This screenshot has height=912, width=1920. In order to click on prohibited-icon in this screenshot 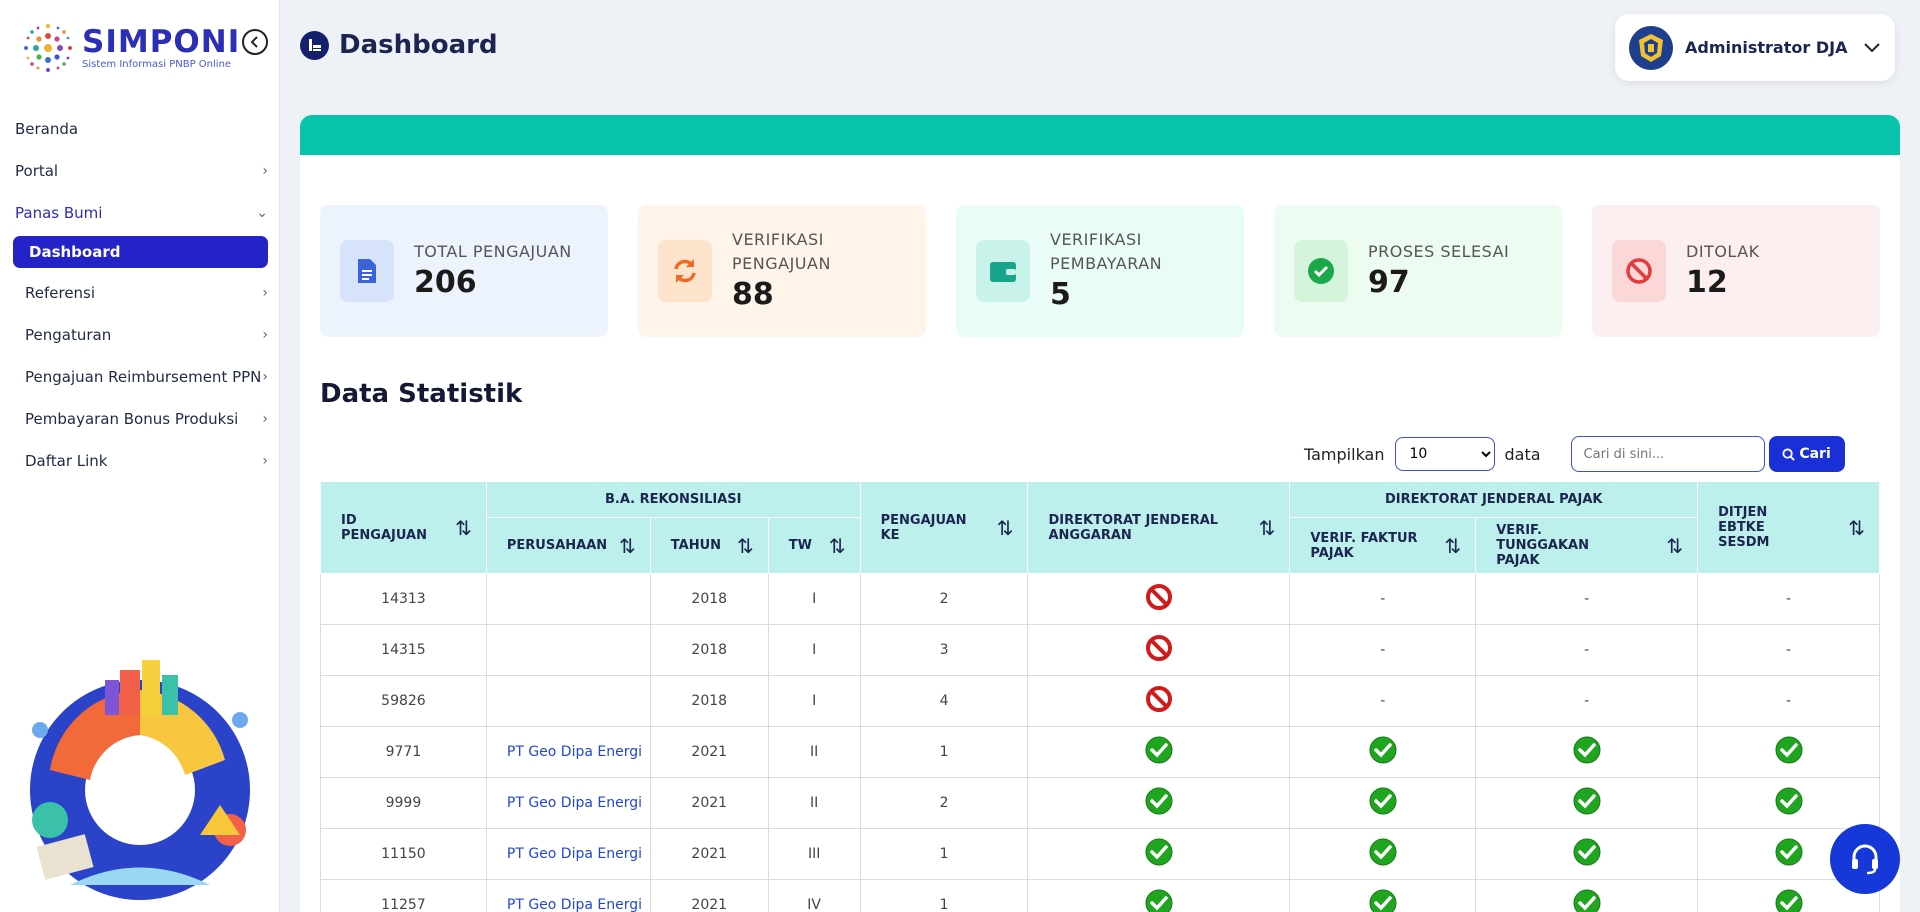, I will do `click(1158, 699)`.